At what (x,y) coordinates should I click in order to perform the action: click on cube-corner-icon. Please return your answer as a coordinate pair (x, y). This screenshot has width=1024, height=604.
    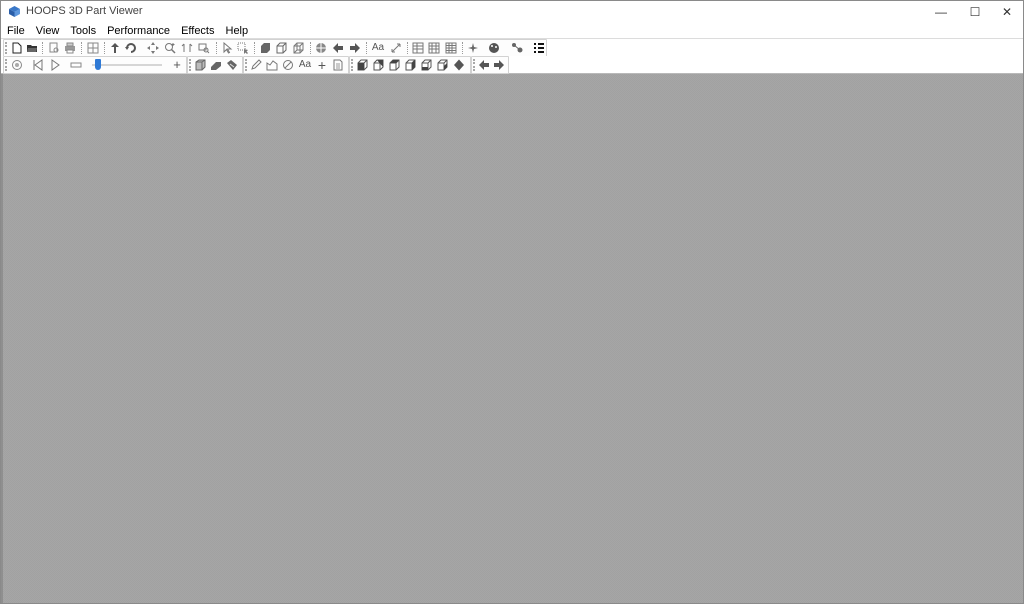
    Looking at the image, I should click on (200, 65).